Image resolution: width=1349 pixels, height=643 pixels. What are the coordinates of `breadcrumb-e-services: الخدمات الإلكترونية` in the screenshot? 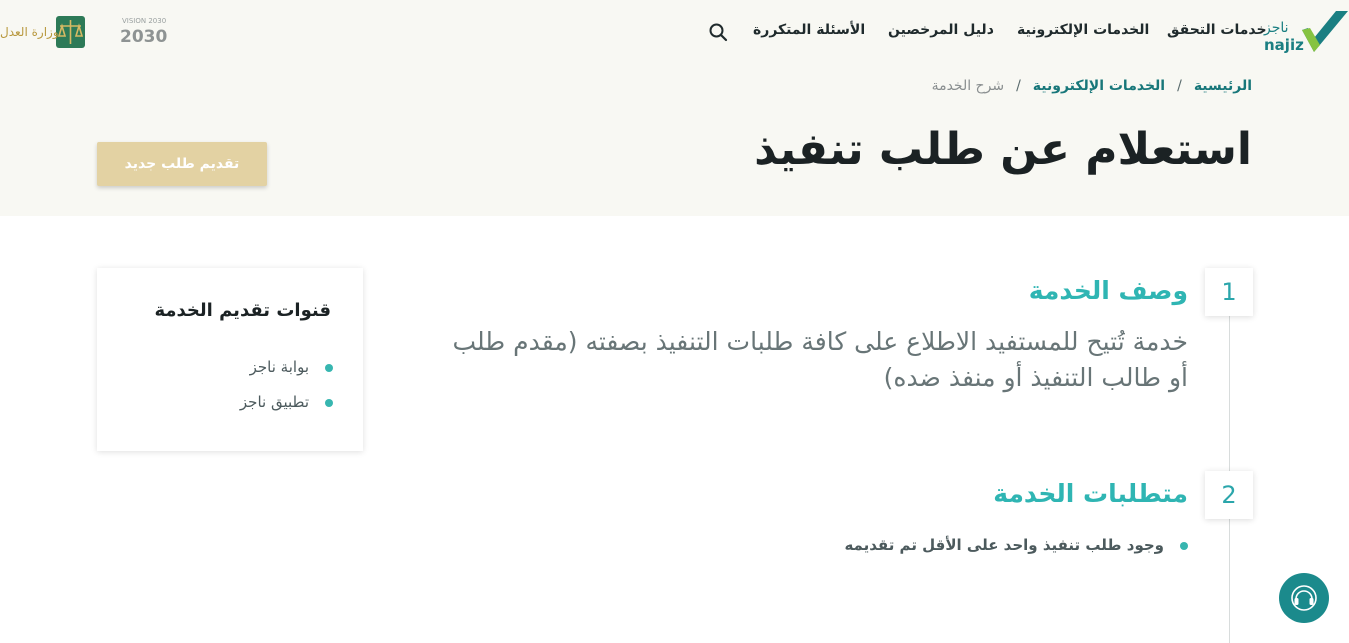 It's located at (1099, 86).